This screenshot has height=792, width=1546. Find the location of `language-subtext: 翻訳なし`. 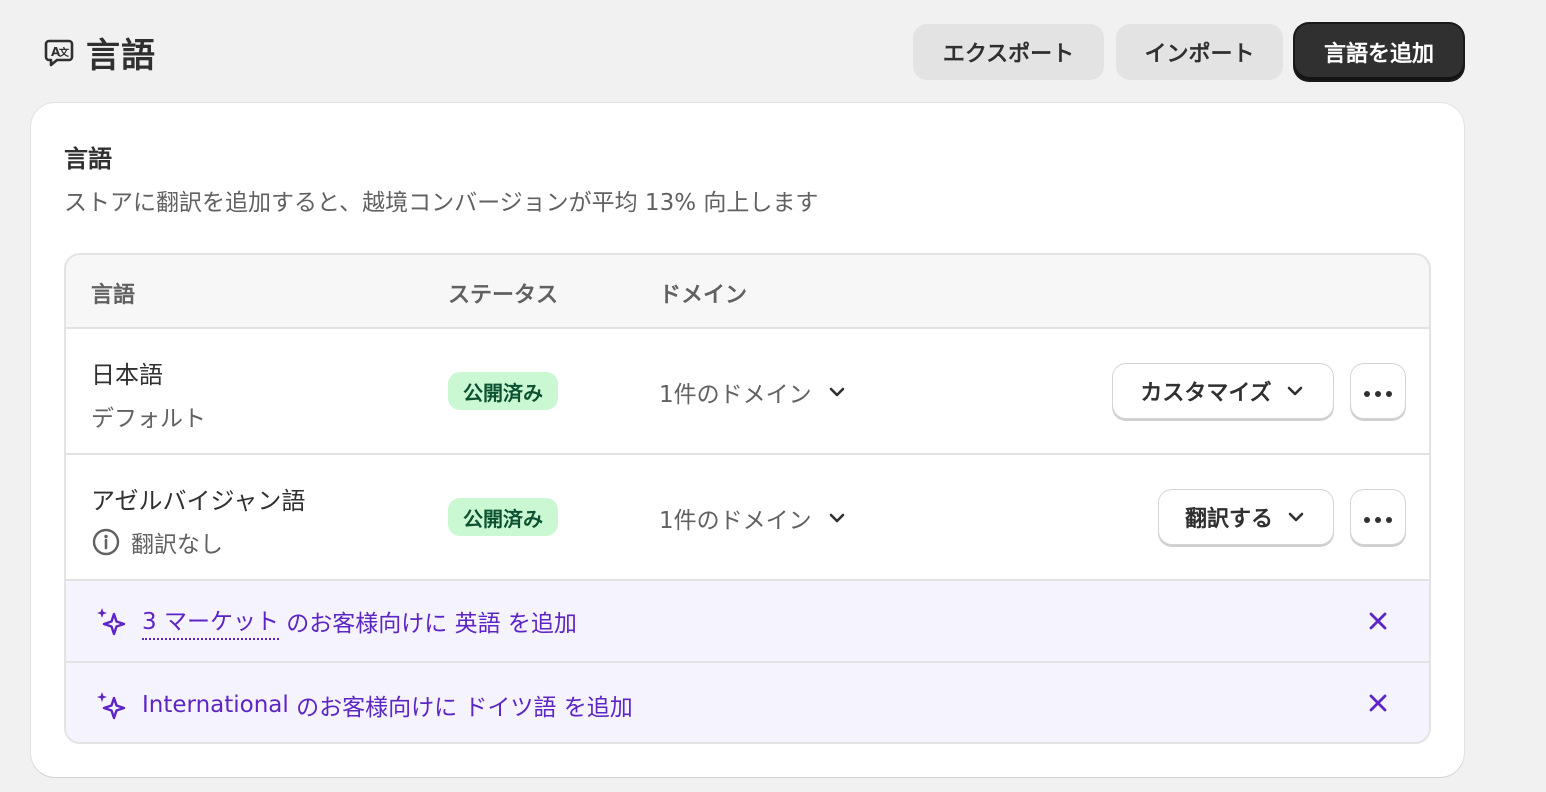

language-subtext: 翻訳なし is located at coordinates (157, 542).